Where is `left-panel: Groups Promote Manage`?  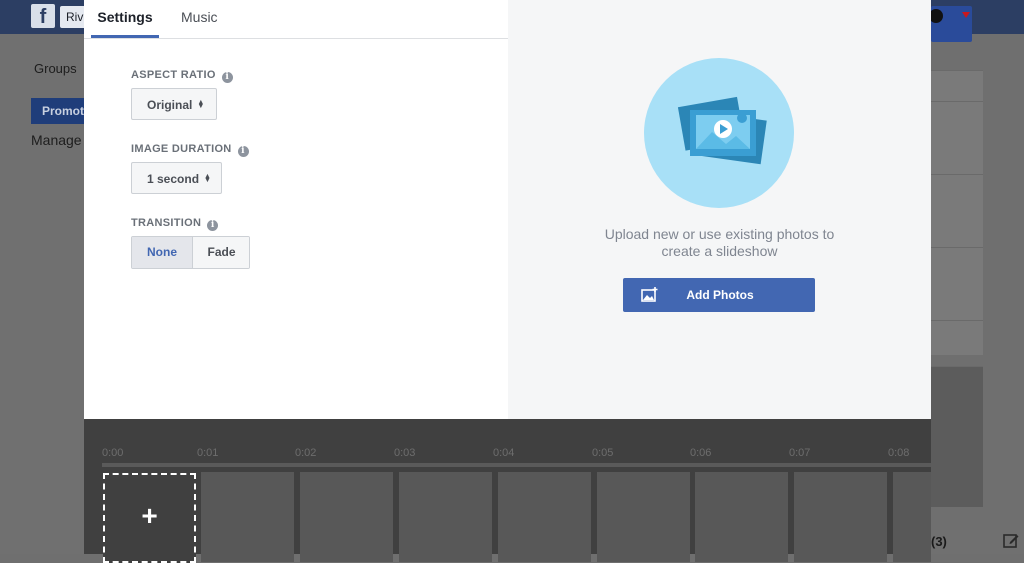 left-panel: Groups Promote Manage is located at coordinates (42, 294).